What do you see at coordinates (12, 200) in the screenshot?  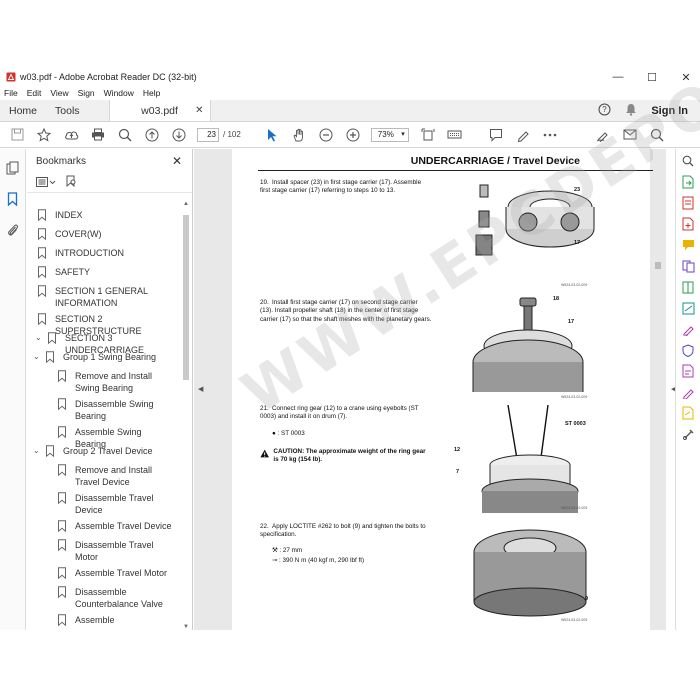 I see `bookmark-panel-icon` at bounding box center [12, 200].